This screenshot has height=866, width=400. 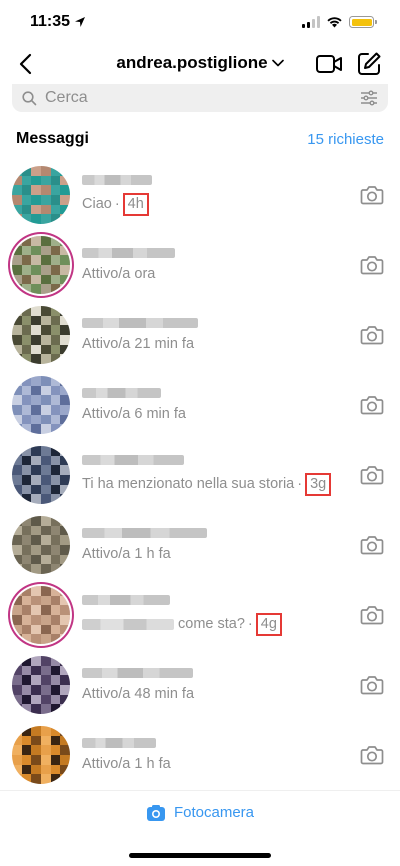 I want to click on conversation-subtitle: Ti ha menzionato nella sua storia · 3g, so click(x=241, y=484).